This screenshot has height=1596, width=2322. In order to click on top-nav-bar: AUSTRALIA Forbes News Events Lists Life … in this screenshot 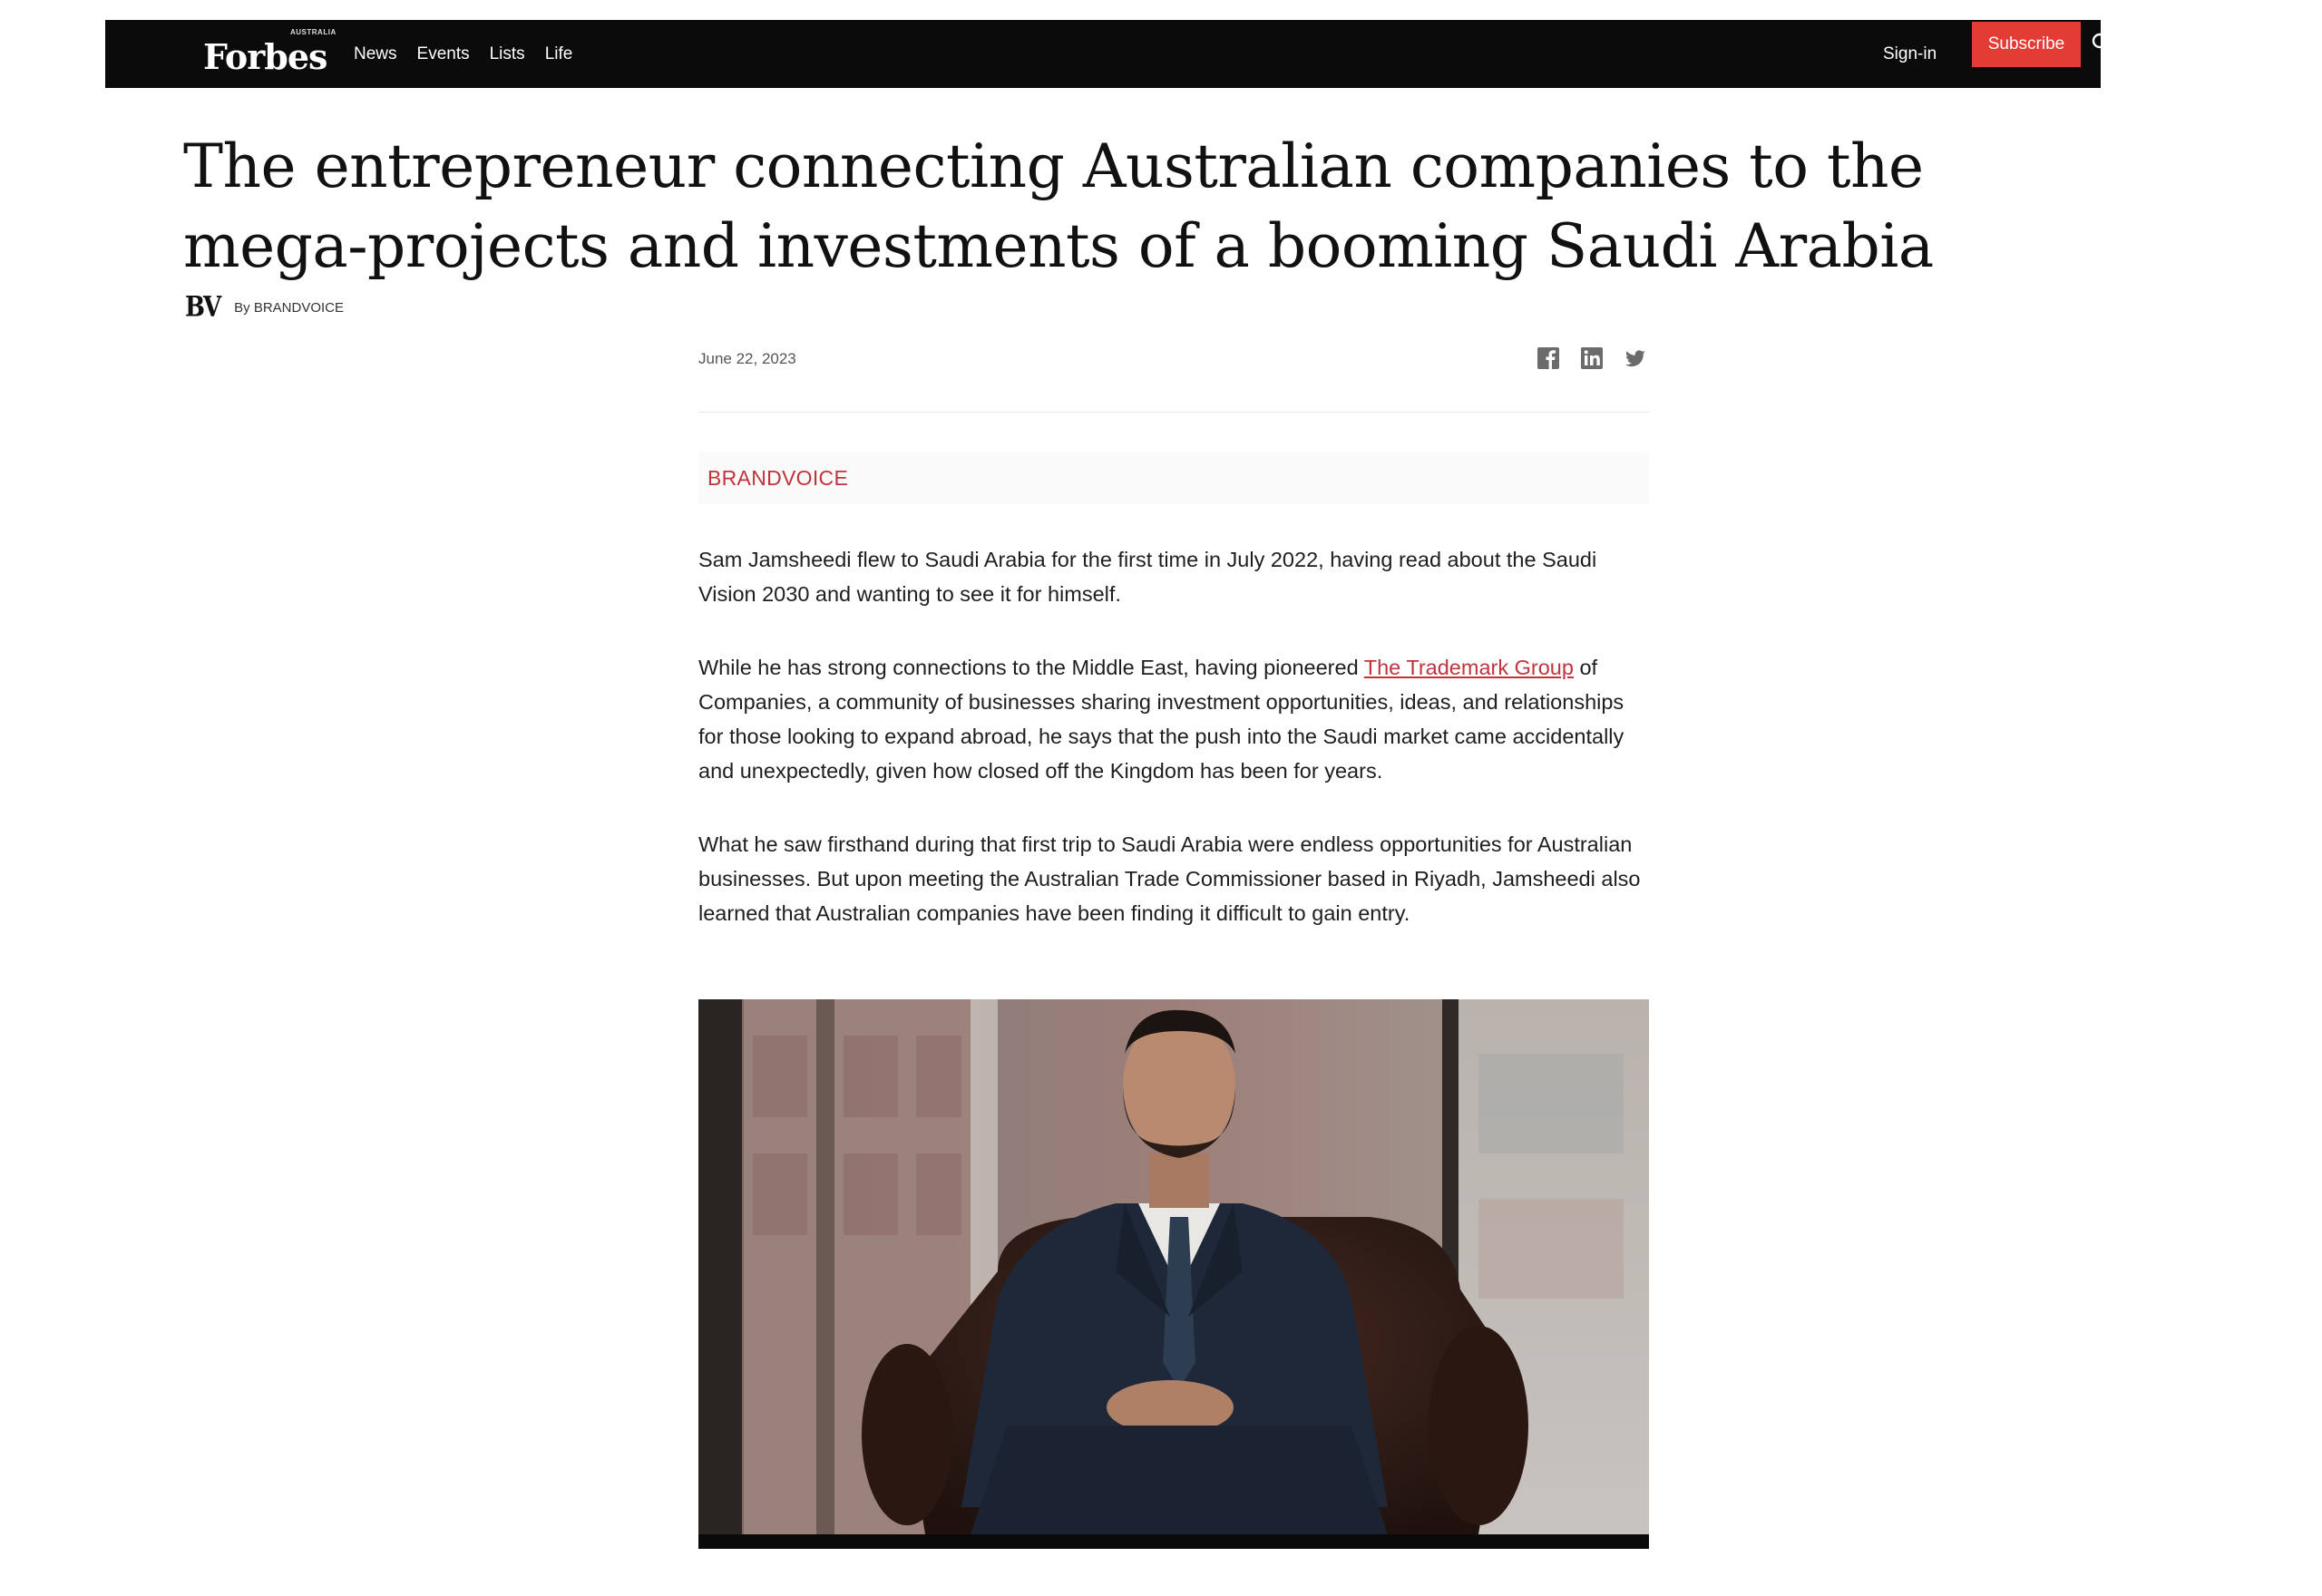, I will do `click(1108, 54)`.